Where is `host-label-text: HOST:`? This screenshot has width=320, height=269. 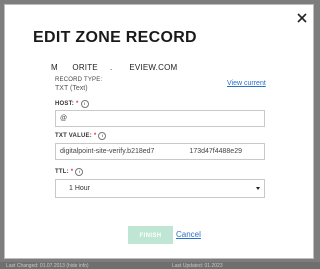 host-label-text: HOST: is located at coordinates (64, 104).